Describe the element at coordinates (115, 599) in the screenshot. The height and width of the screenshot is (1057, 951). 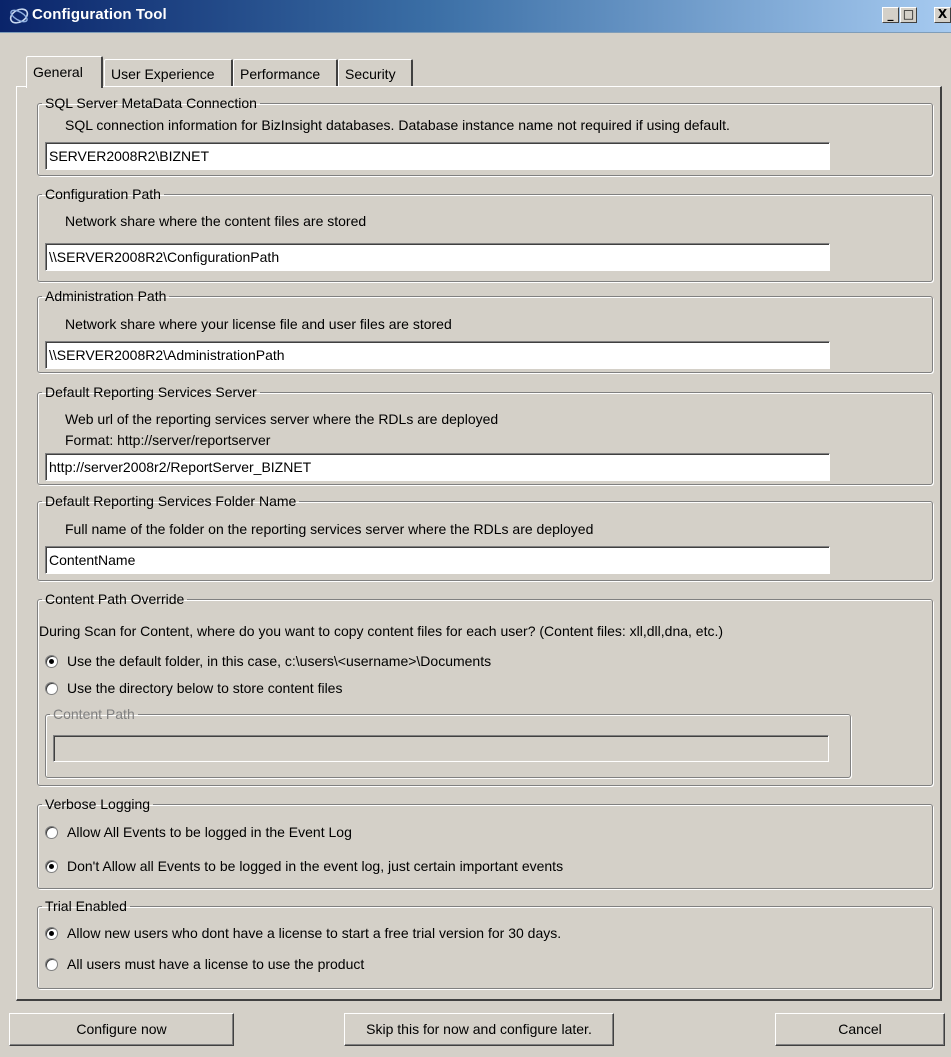
I see `content-path-override-legend: Content Path Override` at that location.